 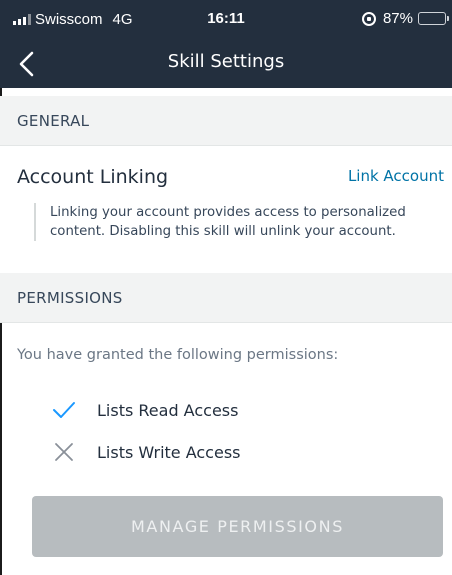 I want to click on permission-item-lists-read: Lists Read Access, so click(x=145, y=410).